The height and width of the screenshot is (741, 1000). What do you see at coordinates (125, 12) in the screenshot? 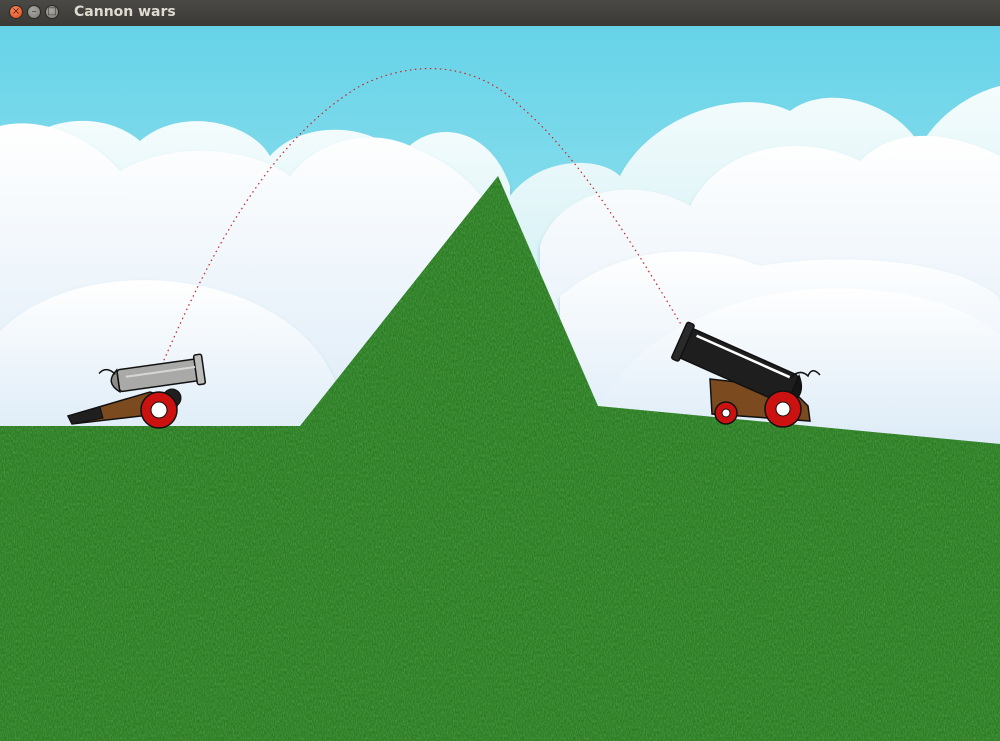
I see `window-title: Cannon wars` at bounding box center [125, 12].